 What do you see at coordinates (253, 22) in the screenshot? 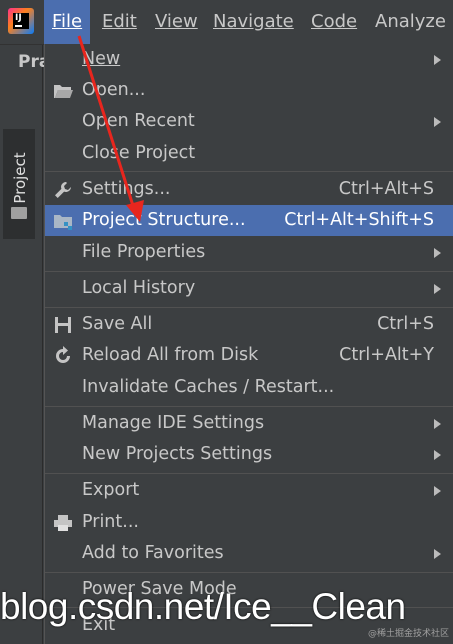
I see `menu-navigate: Navigate` at bounding box center [253, 22].